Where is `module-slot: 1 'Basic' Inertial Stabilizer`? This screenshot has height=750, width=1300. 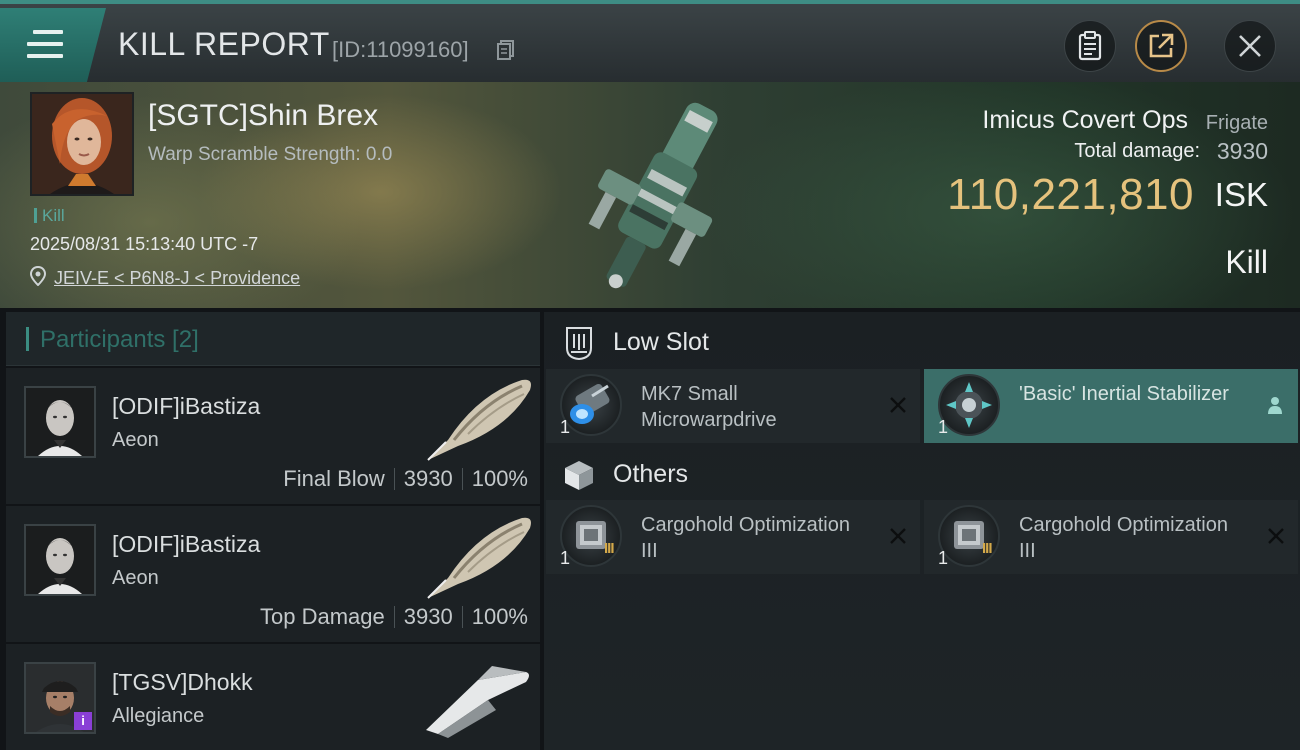
module-slot: 1 'Basic' Inertial Stabilizer is located at coordinates (1111, 406).